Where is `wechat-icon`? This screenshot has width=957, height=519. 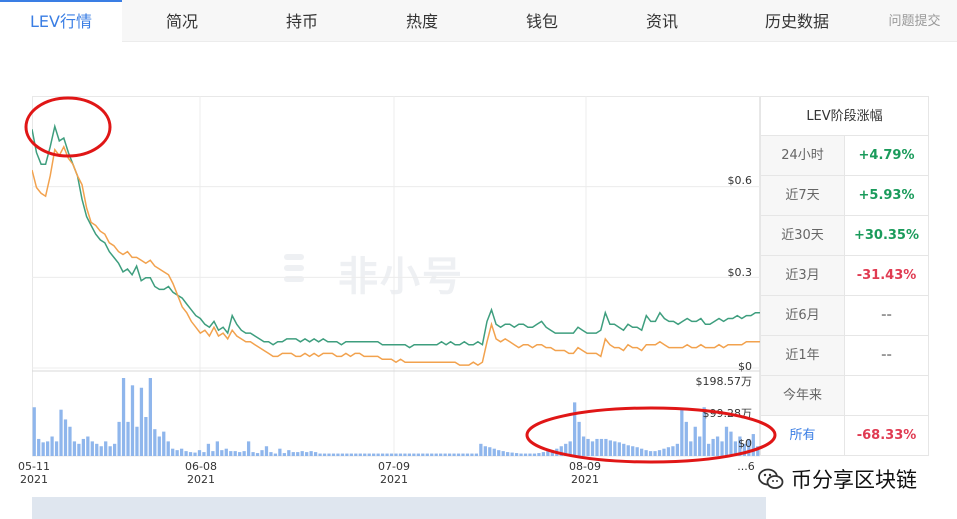
wechat-icon is located at coordinates (771, 478).